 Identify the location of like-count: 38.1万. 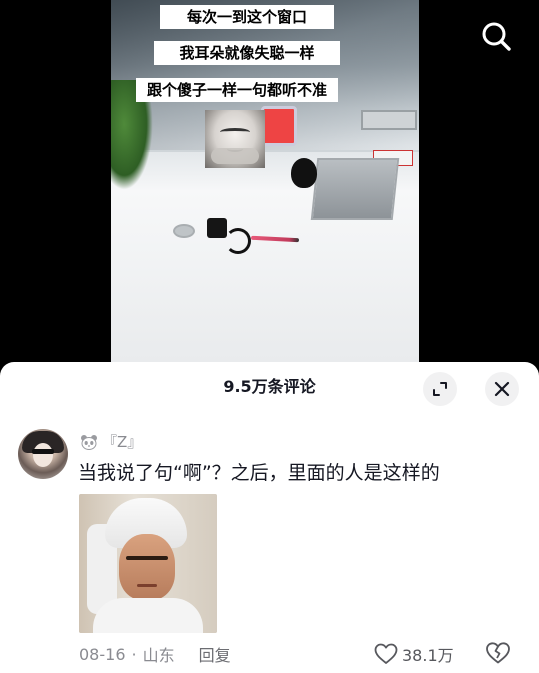
(428, 655).